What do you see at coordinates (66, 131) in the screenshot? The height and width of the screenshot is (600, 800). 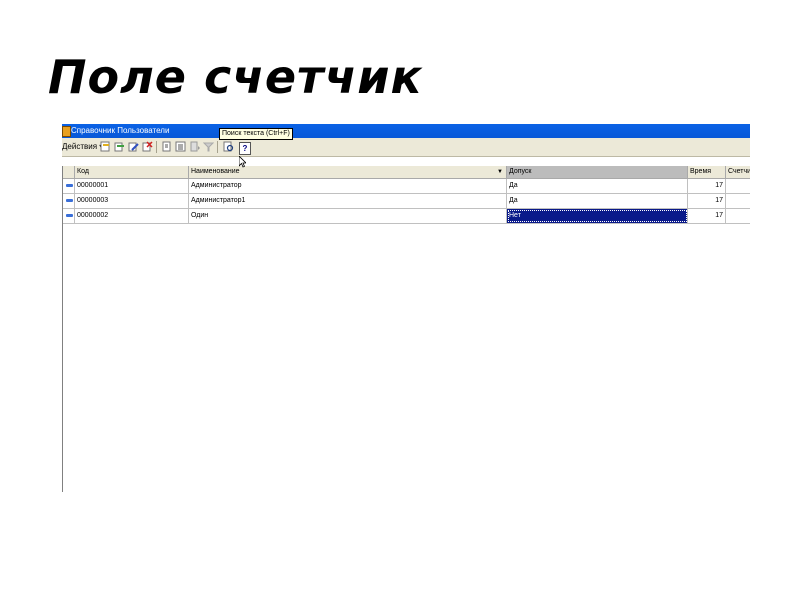 I see `app-icon` at bounding box center [66, 131].